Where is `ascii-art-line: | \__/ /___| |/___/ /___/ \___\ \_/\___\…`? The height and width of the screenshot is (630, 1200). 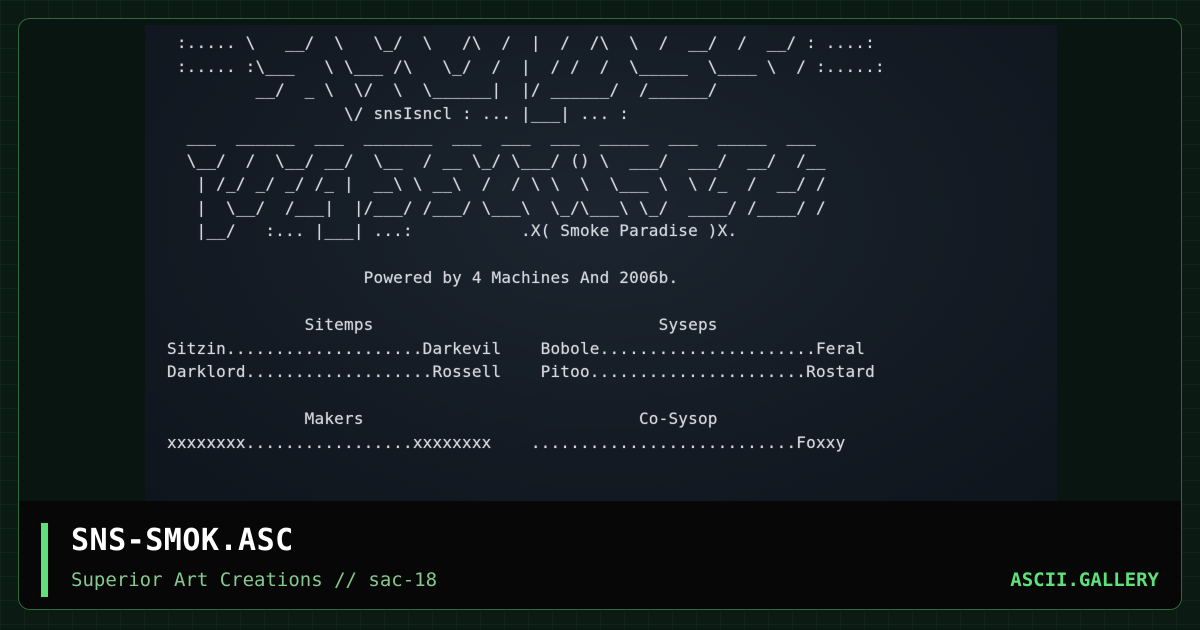
ascii-art-line: | \__/ /___| |/___/ /___/ \___\ \_/\___\… is located at coordinates (496, 207).